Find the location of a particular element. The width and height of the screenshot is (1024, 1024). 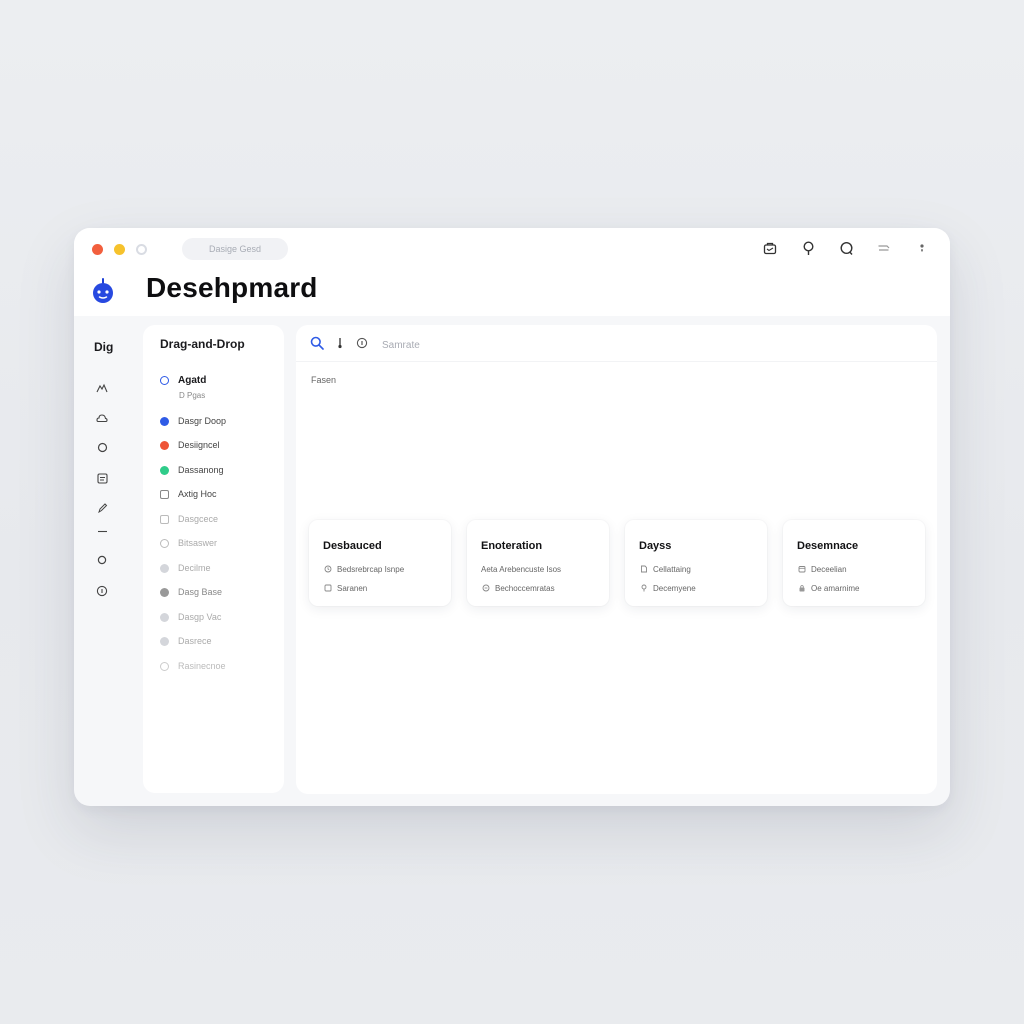

window-controls is located at coordinates (119, 249).